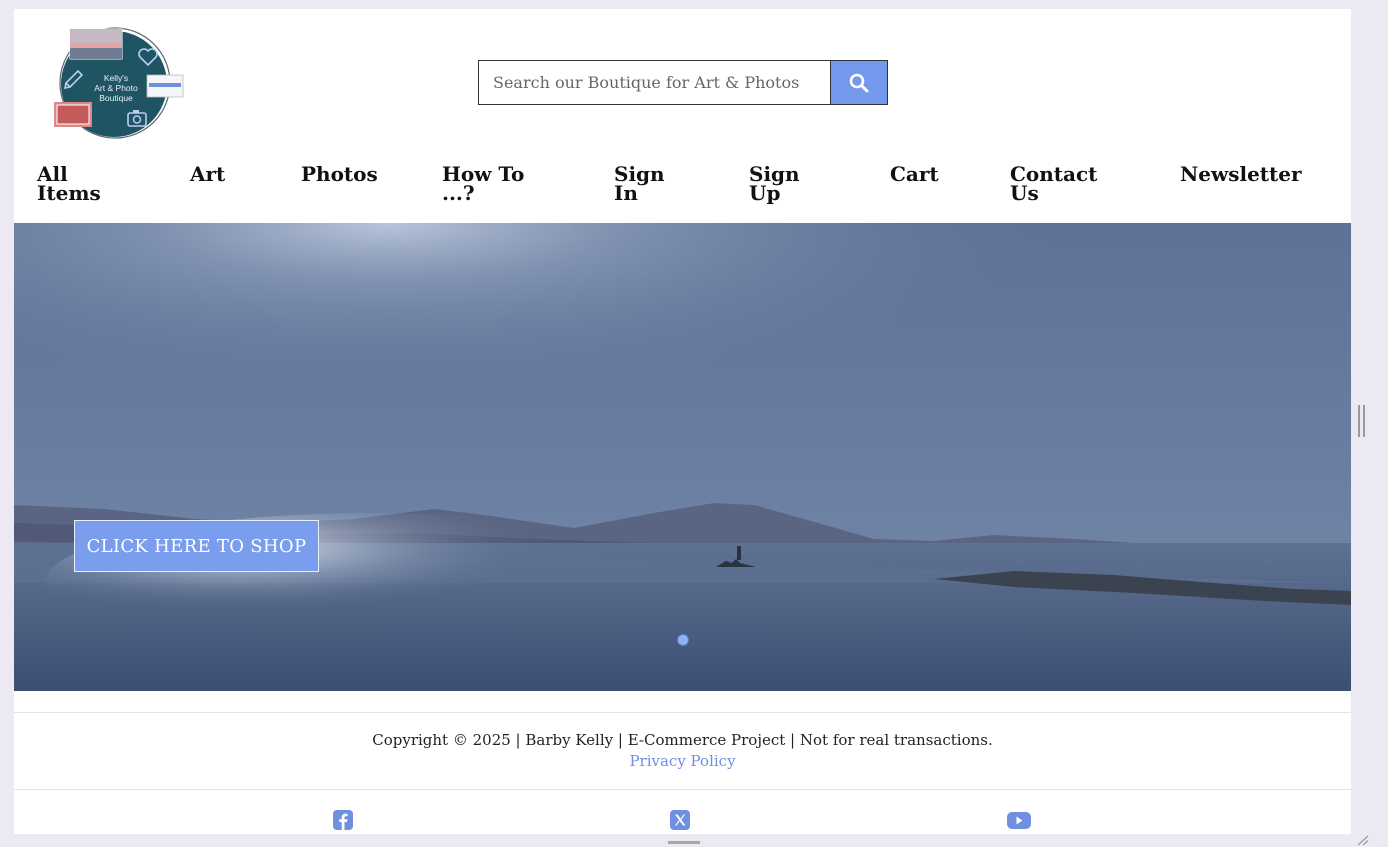  Describe the element at coordinates (116, 98) in the screenshot. I see `logo-line-3: Boutique` at that location.